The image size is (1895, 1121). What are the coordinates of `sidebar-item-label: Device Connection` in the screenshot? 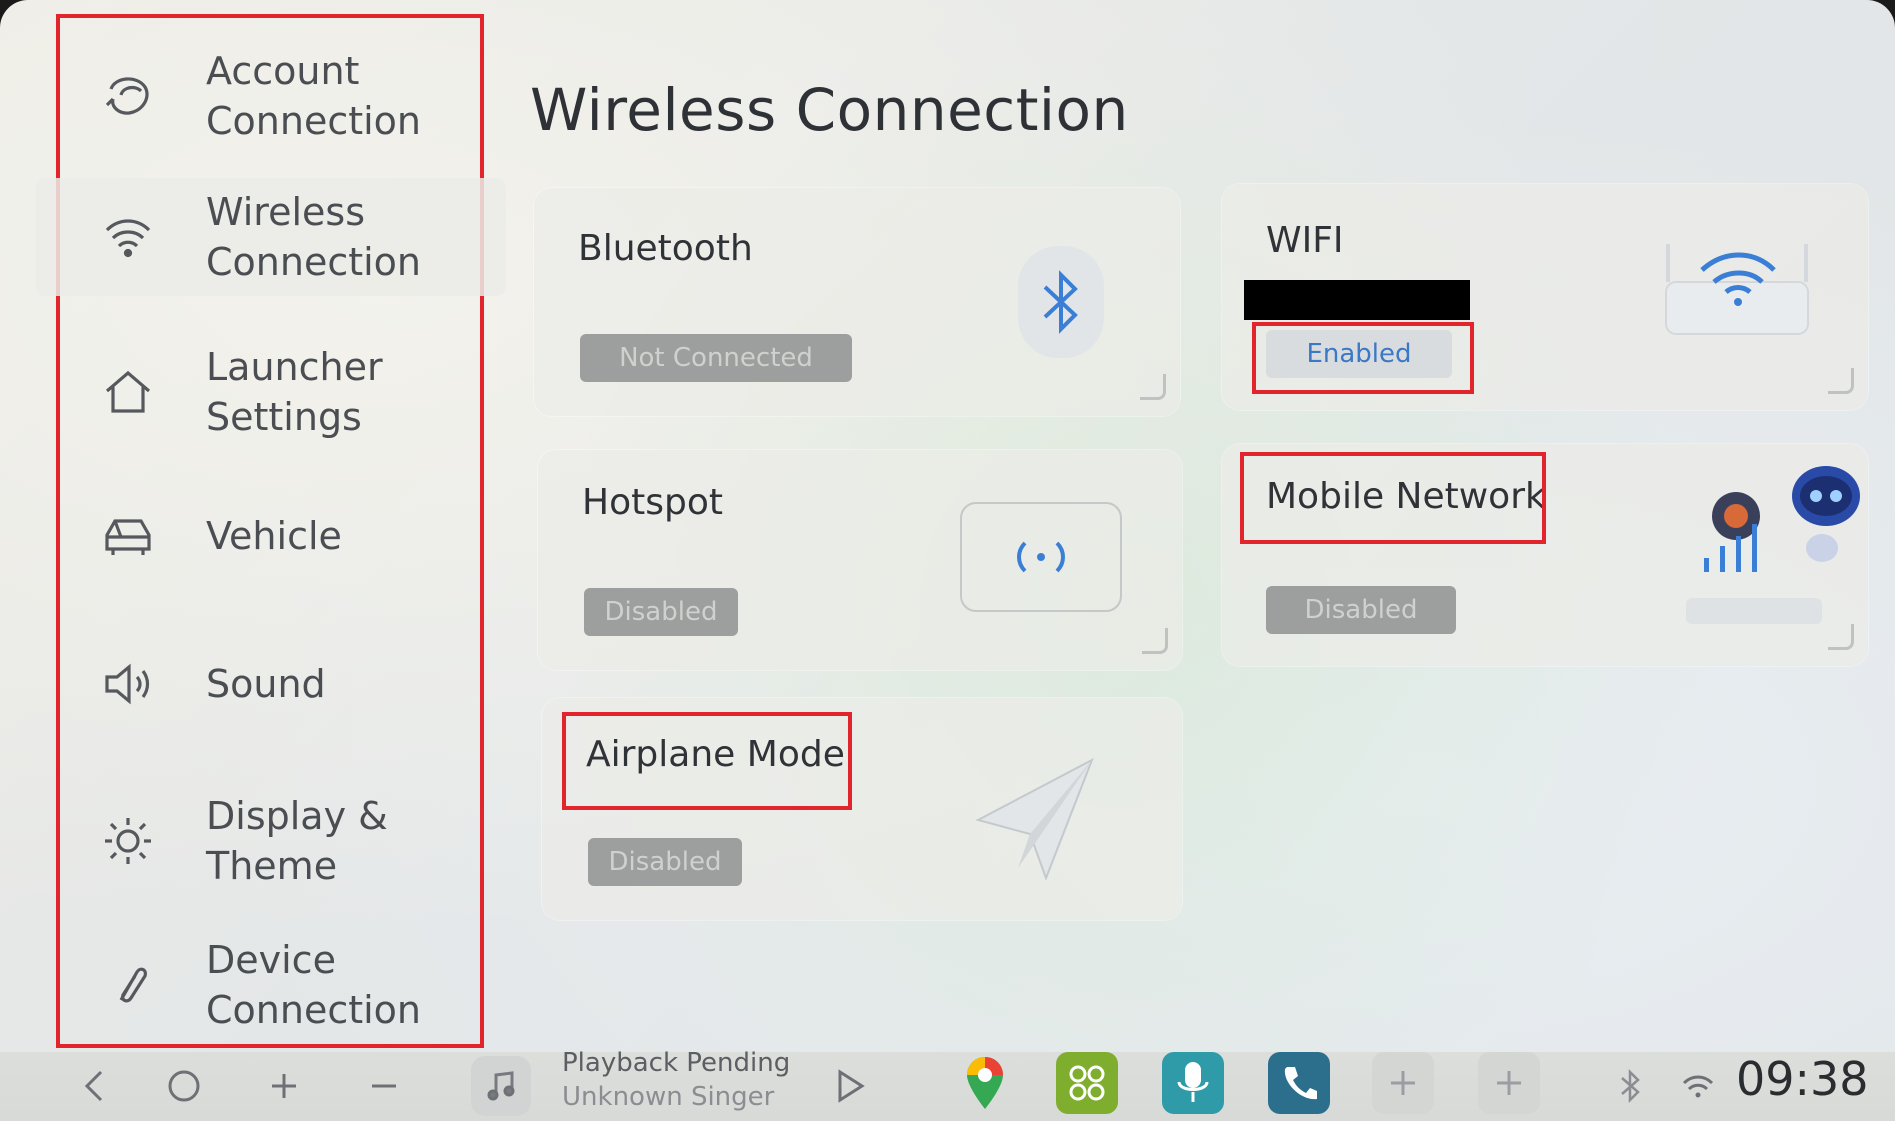 It's located at (314, 985).